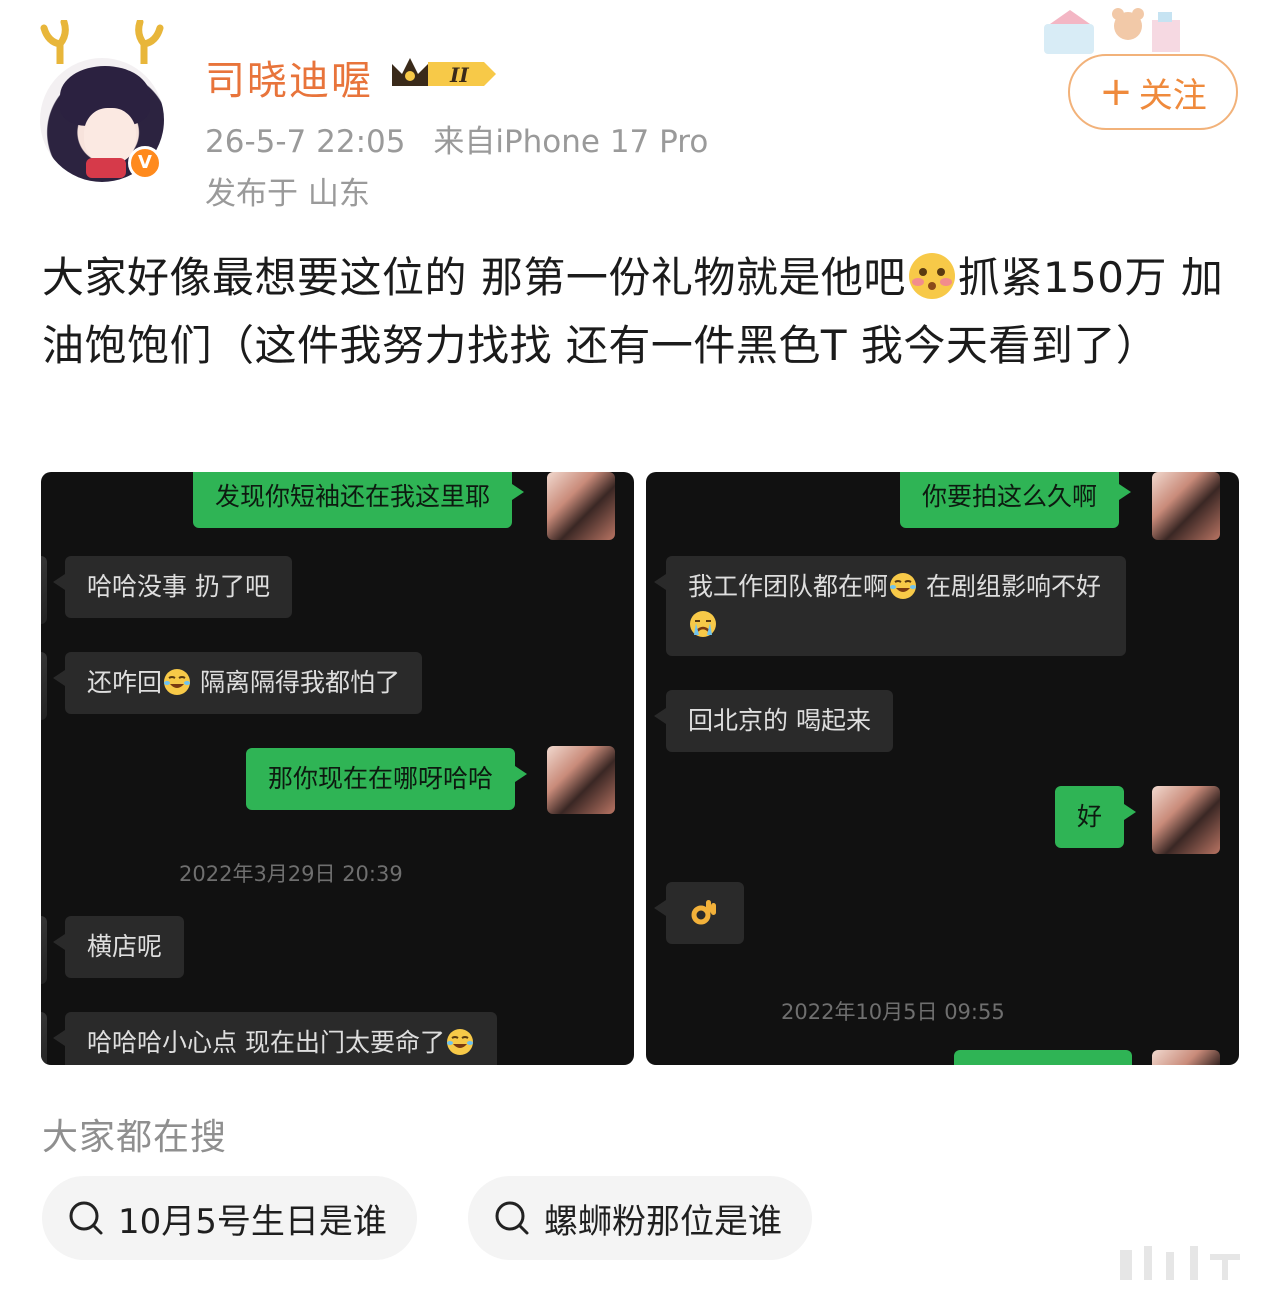 The width and height of the screenshot is (1280, 1309). Describe the element at coordinates (305, 142) in the screenshot. I see `post-time: 26-5-7 22:05` at that location.